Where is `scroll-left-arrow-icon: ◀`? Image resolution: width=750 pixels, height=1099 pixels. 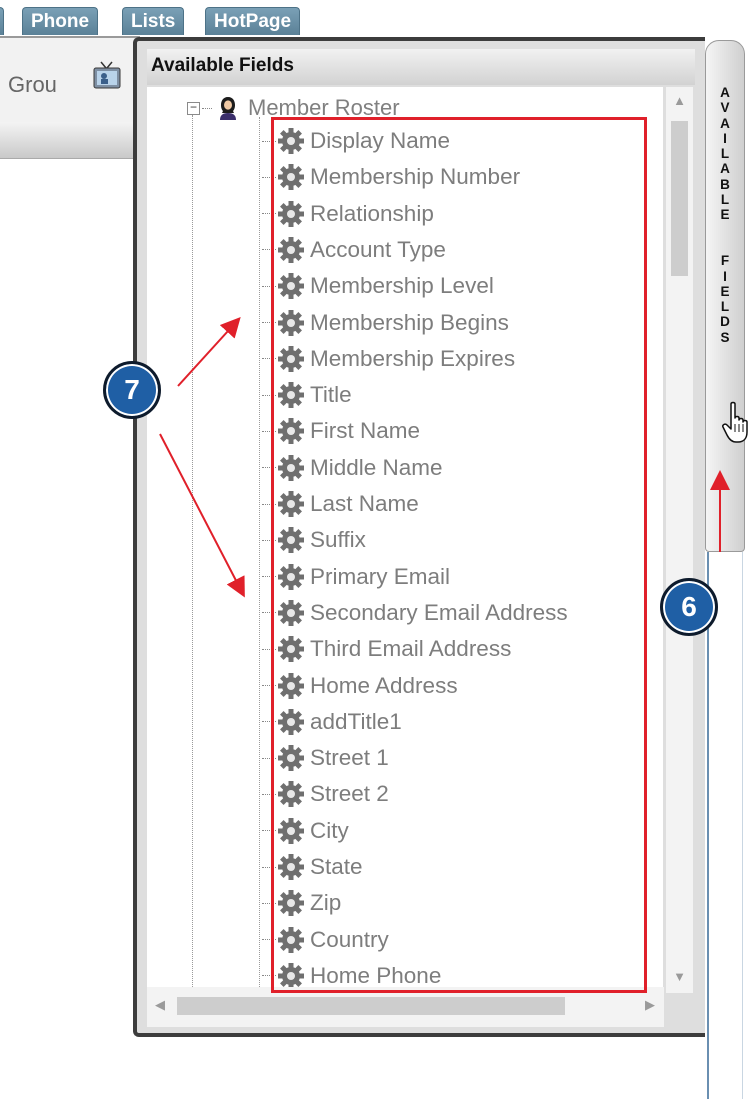 scroll-left-arrow-icon: ◀ is located at coordinates (160, 1005).